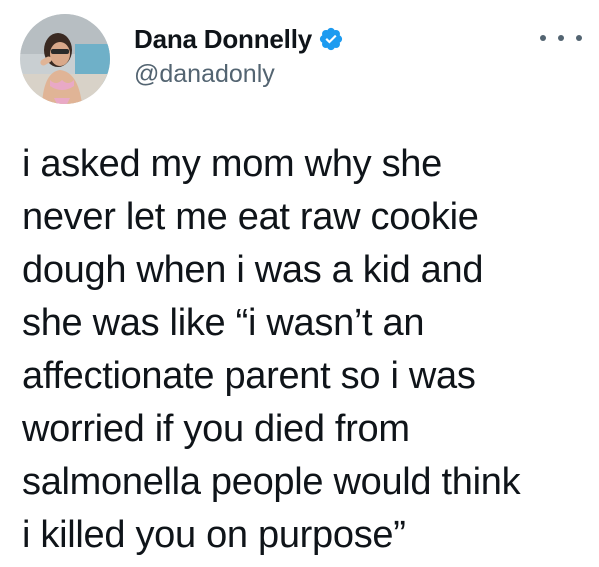 This screenshot has height=567, width=599. Describe the element at coordinates (216, 429) in the screenshot. I see `tweet-text-line: worried if you died from` at that location.